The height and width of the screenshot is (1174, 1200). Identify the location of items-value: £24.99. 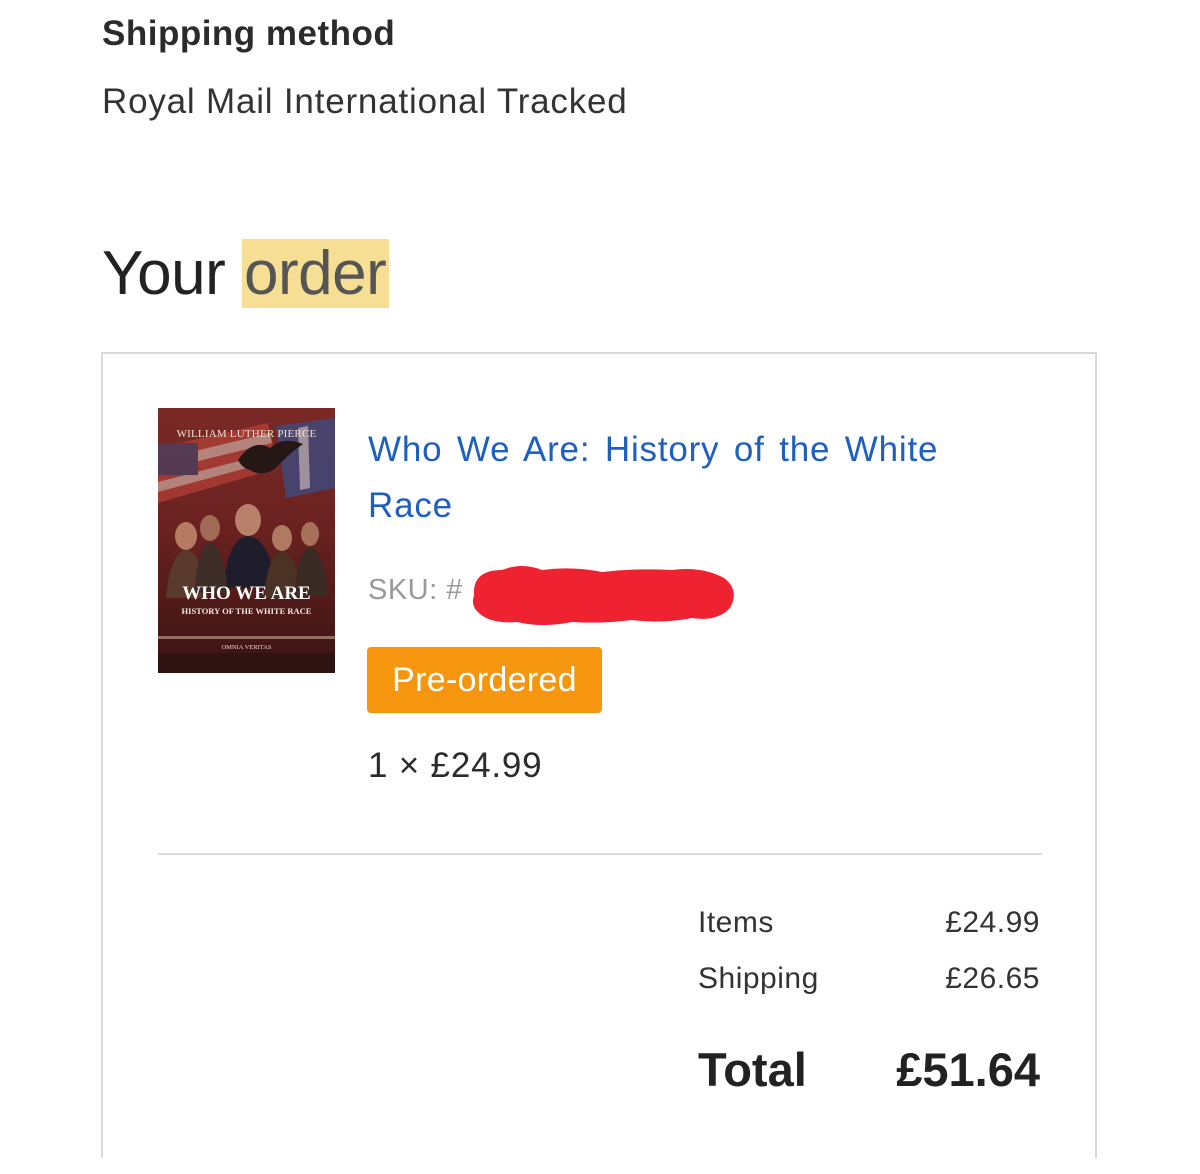
(992, 922).